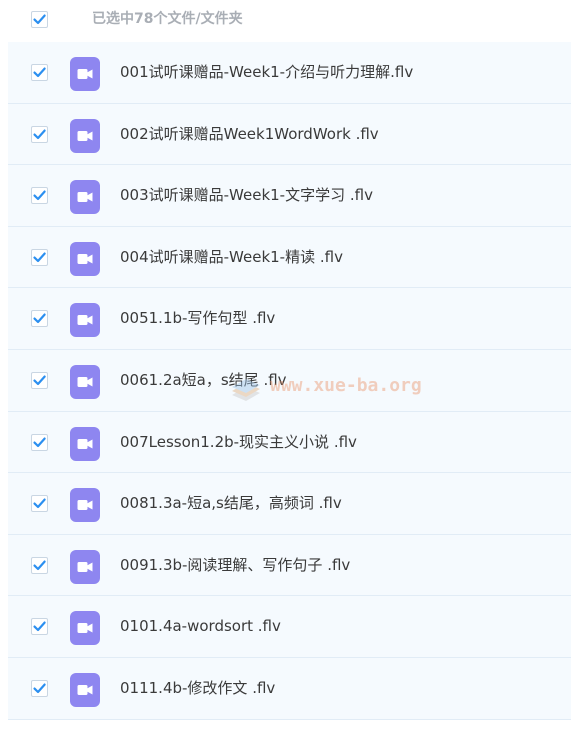  I want to click on file-row: 007Lesson1.2b-现实主义小说 .flv, so click(289, 442).